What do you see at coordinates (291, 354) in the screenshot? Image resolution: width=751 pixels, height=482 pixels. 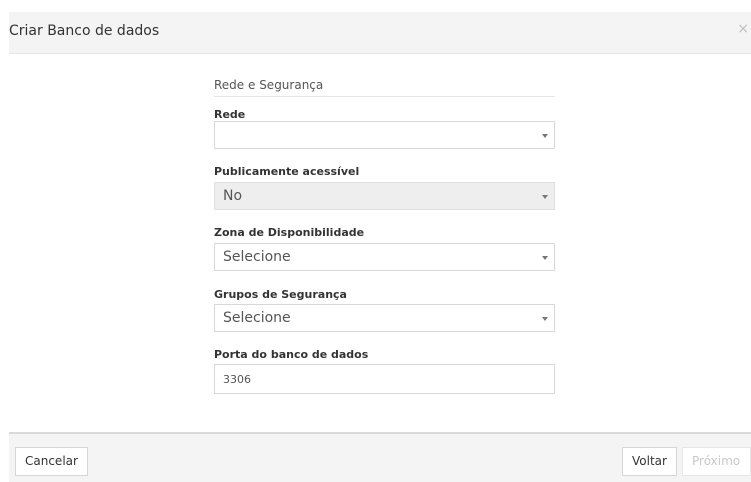 I see `database-port-label: Porta do banco de dados` at bounding box center [291, 354].